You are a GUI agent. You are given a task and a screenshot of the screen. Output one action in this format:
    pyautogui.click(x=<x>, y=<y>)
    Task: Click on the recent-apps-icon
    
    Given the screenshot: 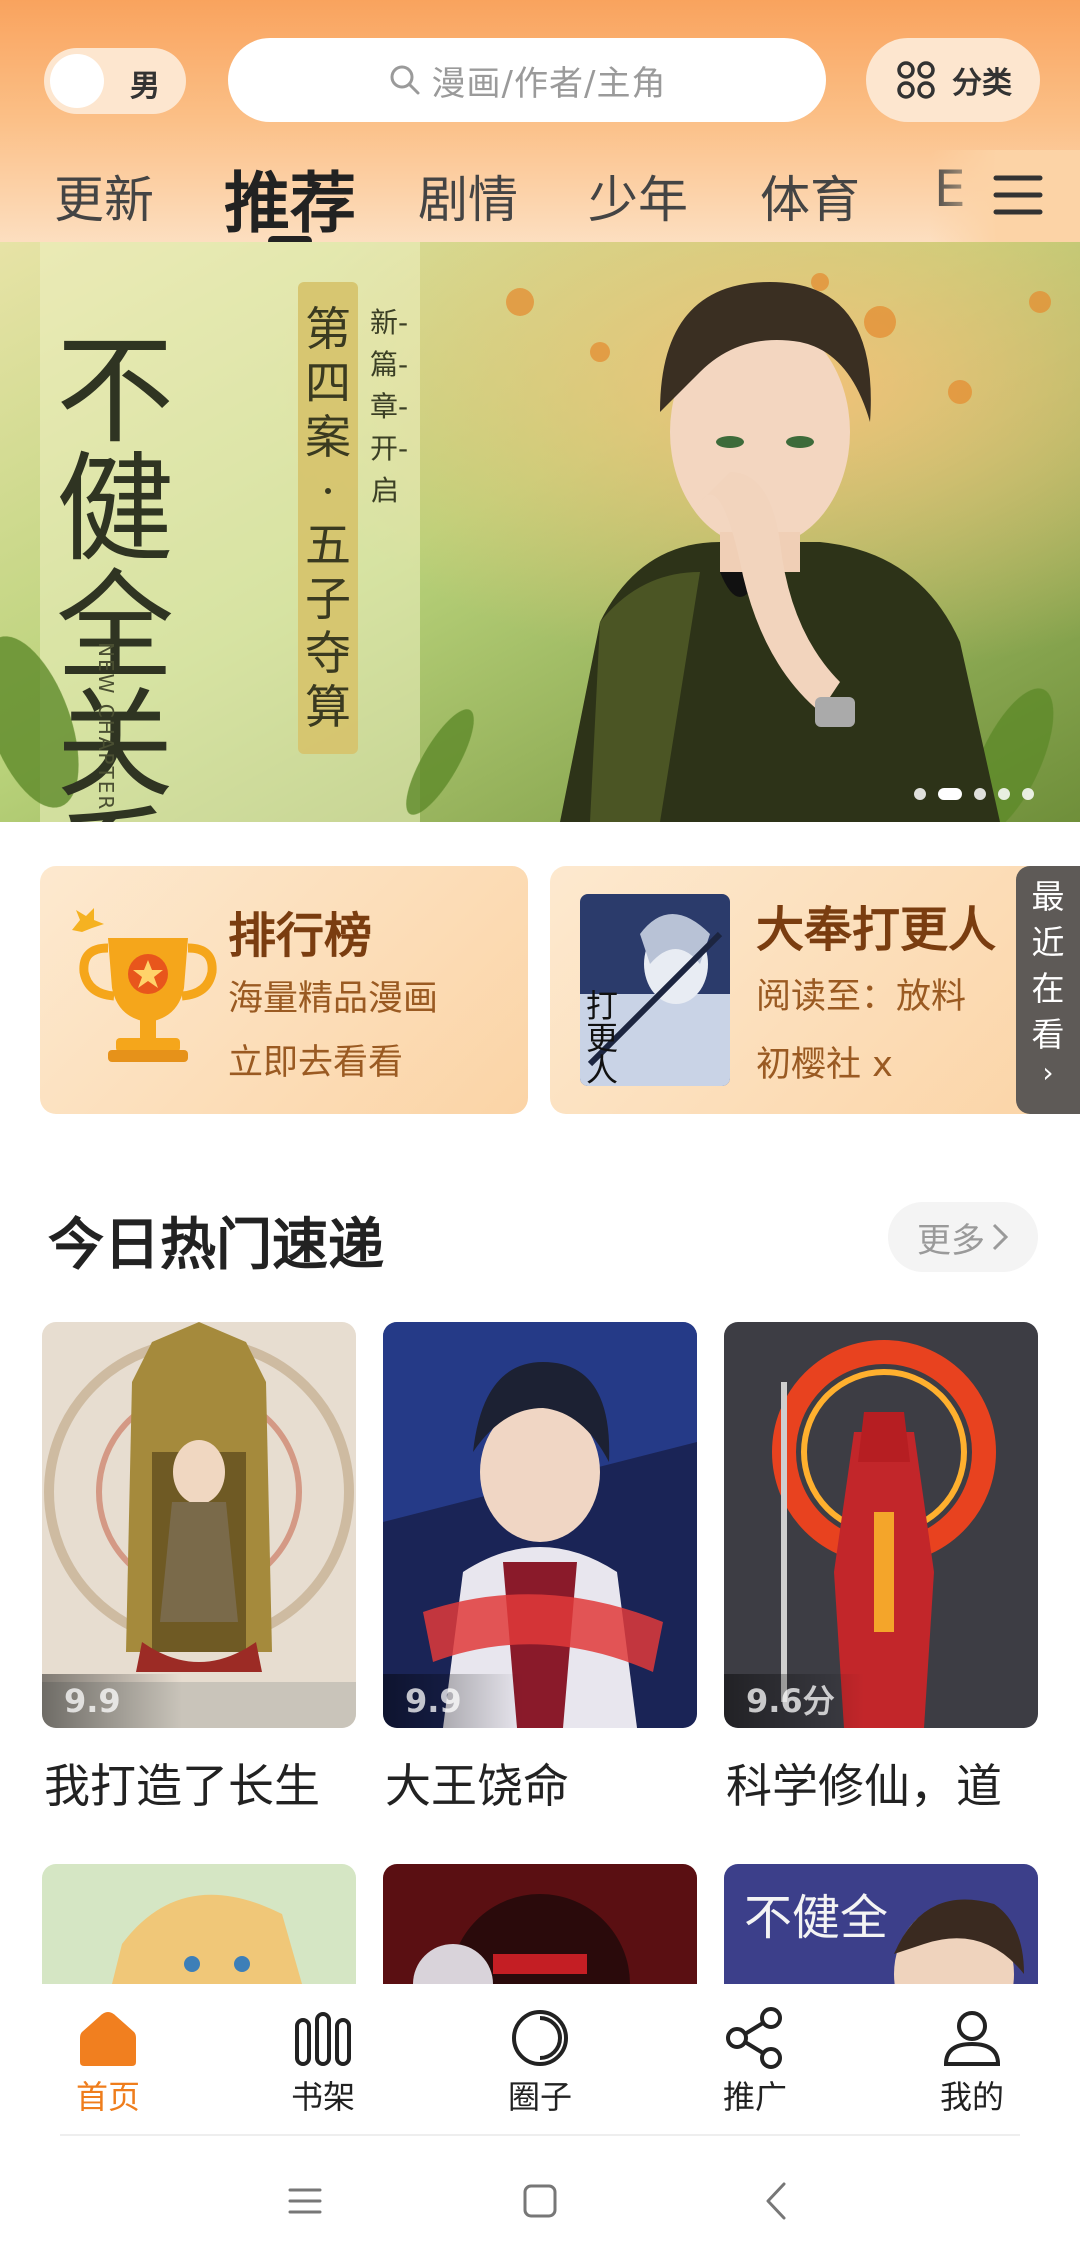 What is the action you would take?
    pyautogui.click(x=305, y=2201)
    